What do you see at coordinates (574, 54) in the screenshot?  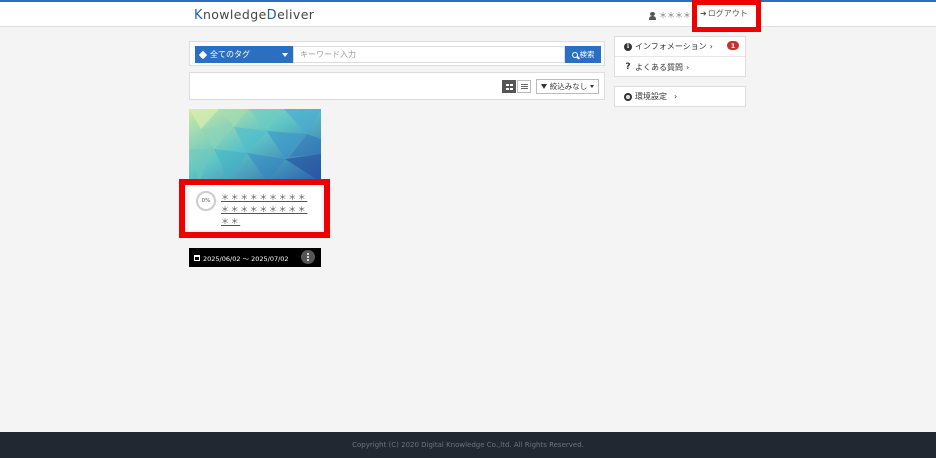 I see `search-icon` at bounding box center [574, 54].